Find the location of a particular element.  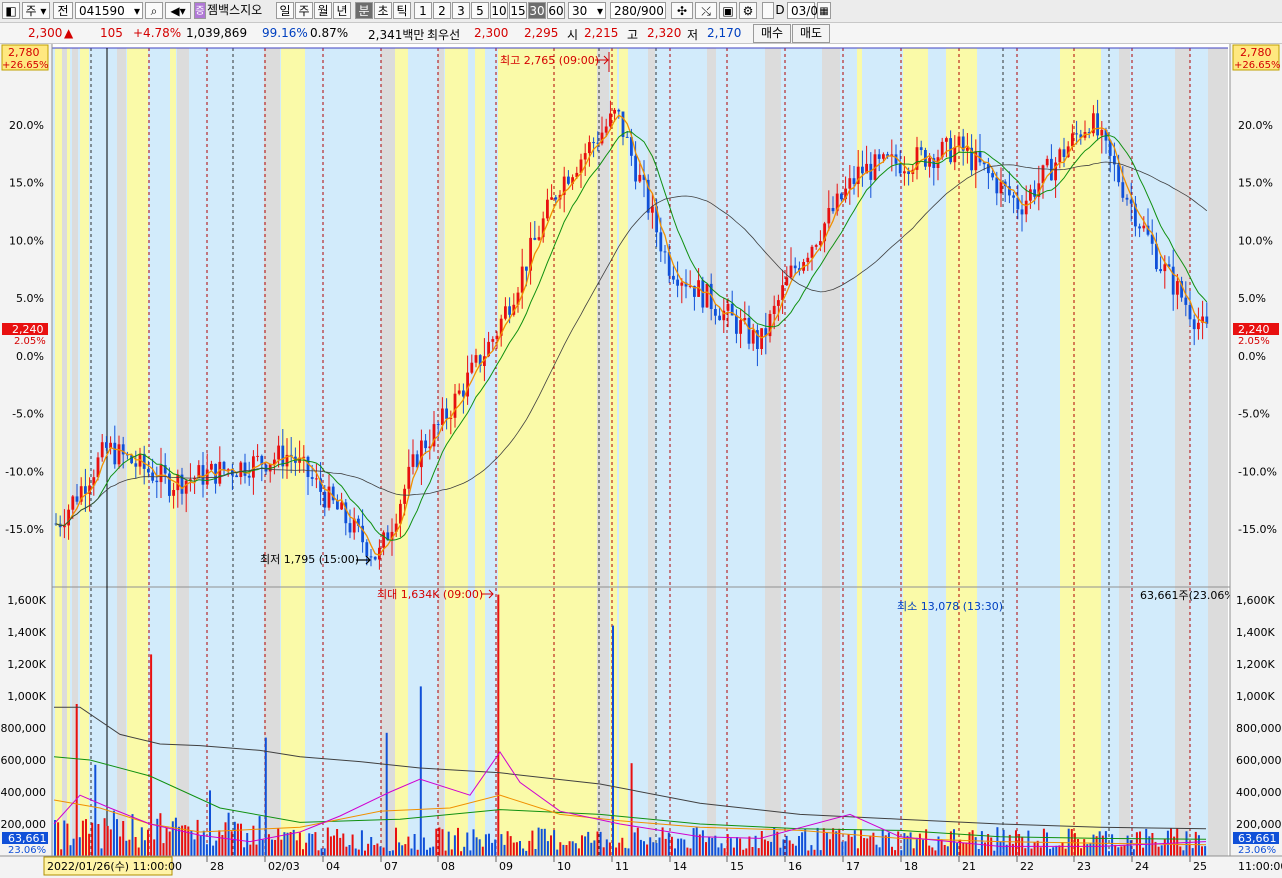

session-band-yellow is located at coordinates (173, 452).